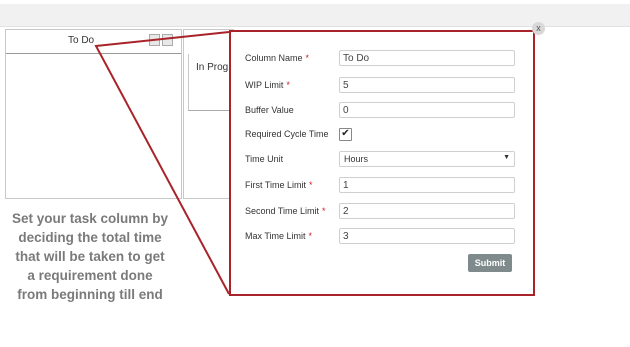  What do you see at coordinates (90, 218) in the screenshot?
I see `caption-line: Set your task column by` at bounding box center [90, 218].